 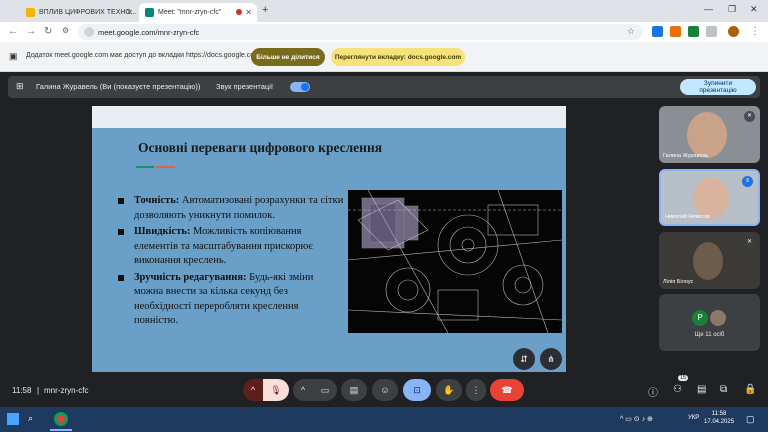 I want to click on raise-hand-button: ✋, so click(x=449, y=390).